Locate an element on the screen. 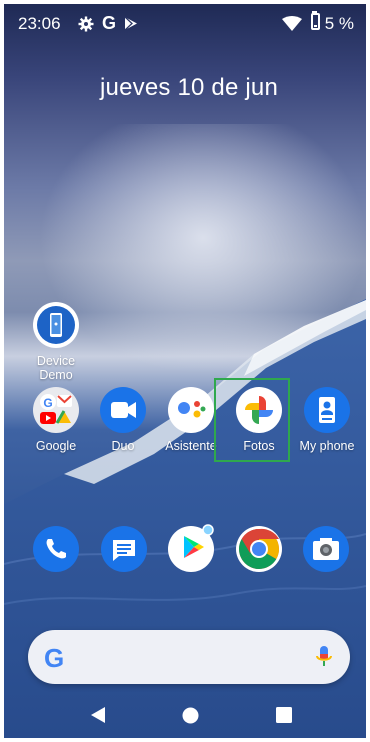  app-my-phone: My phone is located at coordinates (327, 420).